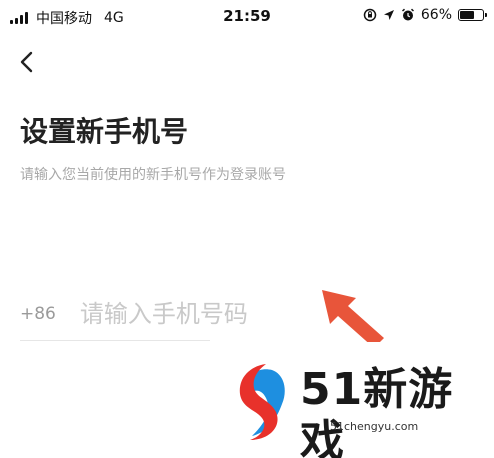 Image resolution: width=494 pixels, height=458 pixels. Describe the element at coordinates (467, 15) in the screenshot. I see `battery-fill` at that location.